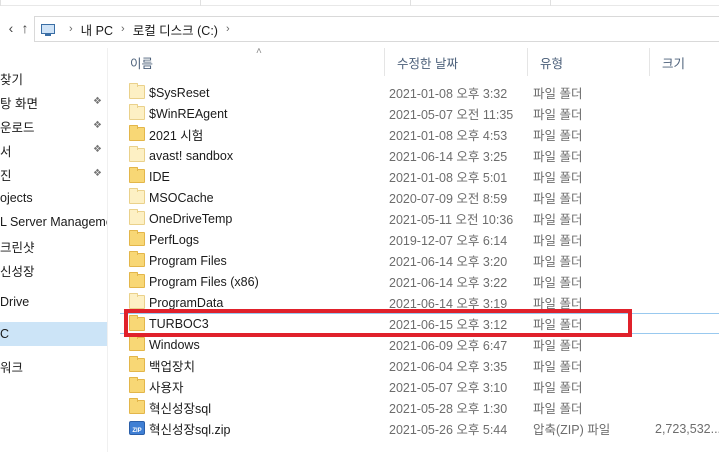  Describe the element at coordinates (448, 367) in the screenshot. I see `file-date: 2021-06-04 오후 3:35` at that location.